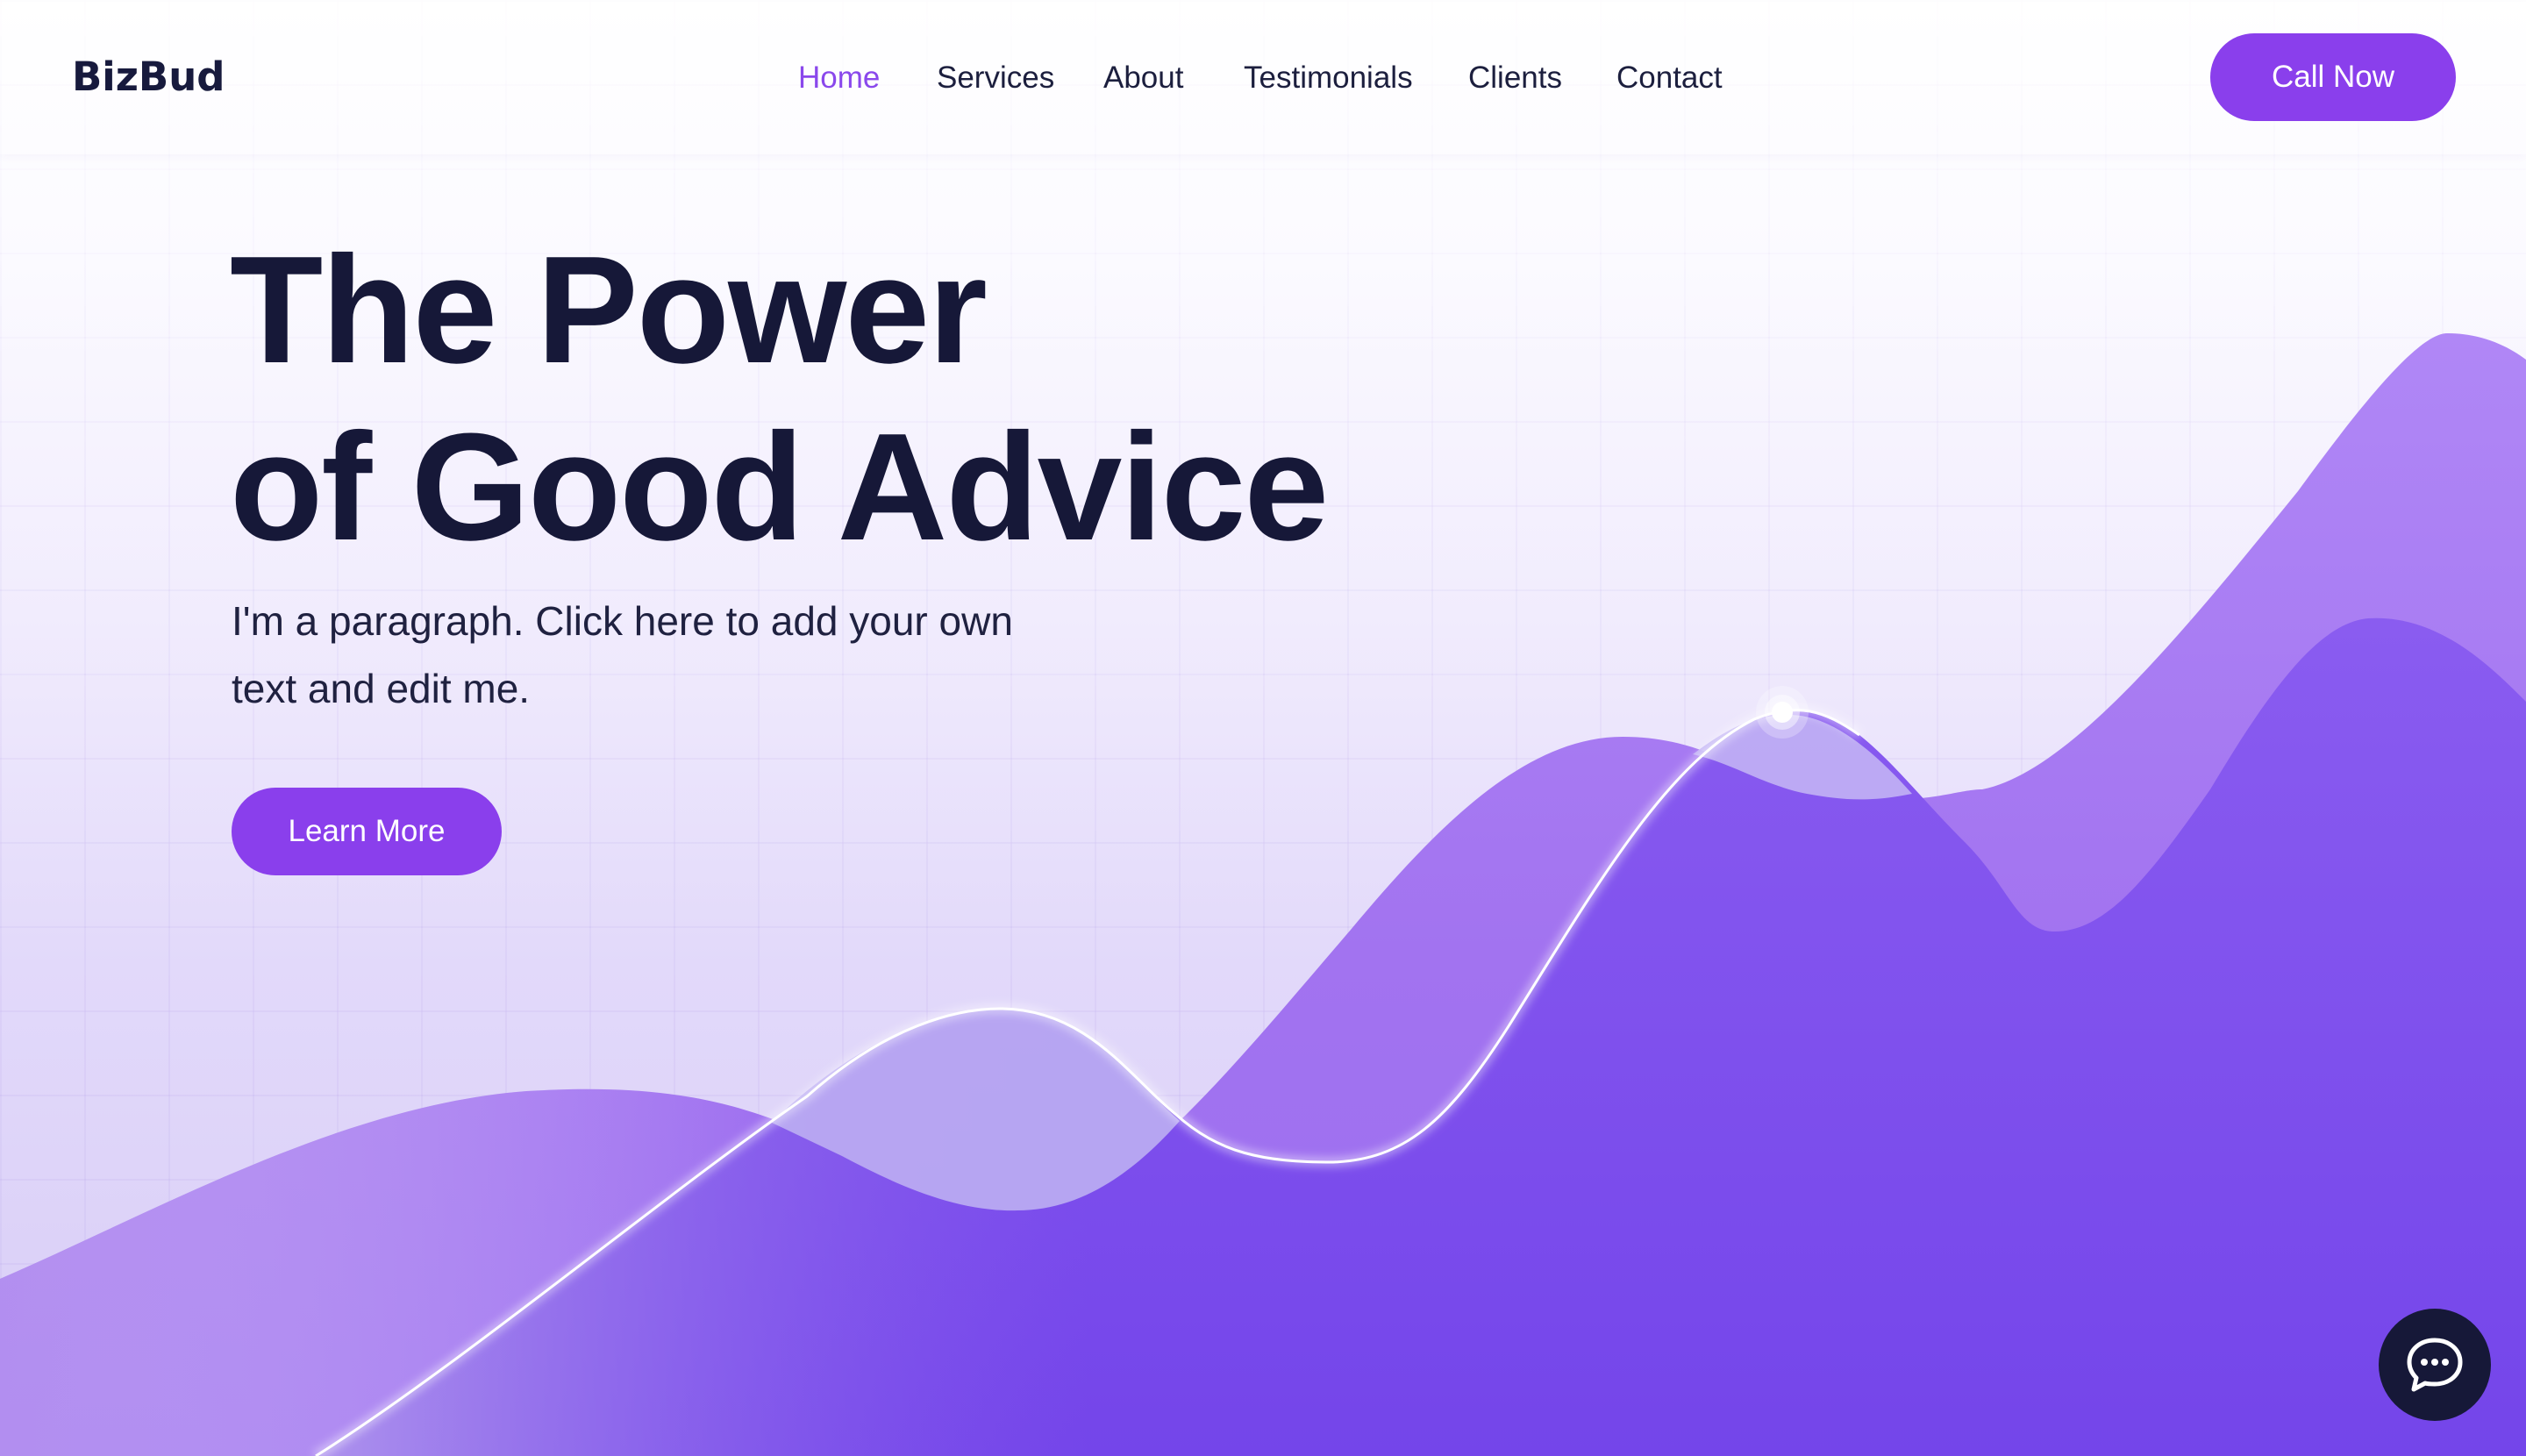 Image resolution: width=2526 pixels, height=1456 pixels. Describe the element at coordinates (1143, 78) in the screenshot. I see `nav-item-about: About` at that location.